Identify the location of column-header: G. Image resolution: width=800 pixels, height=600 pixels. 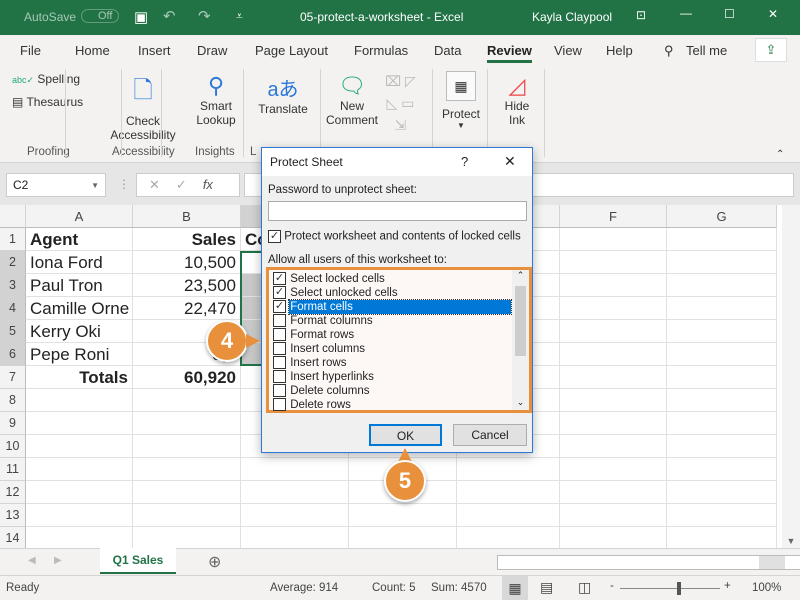
(722, 216).